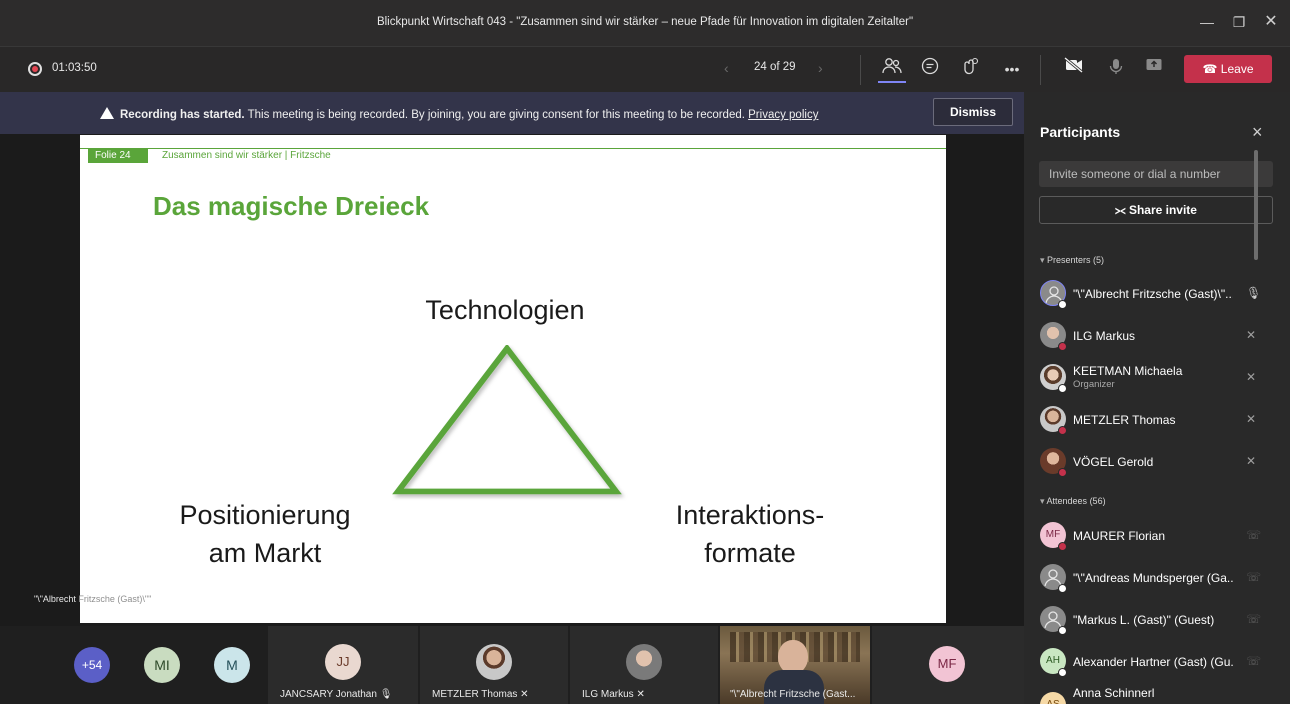 This screenshot has width=1290, height=704. Describe the element at coordinates (1239, 22) in the screenshot. I see `maximize-icon: ❐` at that location.